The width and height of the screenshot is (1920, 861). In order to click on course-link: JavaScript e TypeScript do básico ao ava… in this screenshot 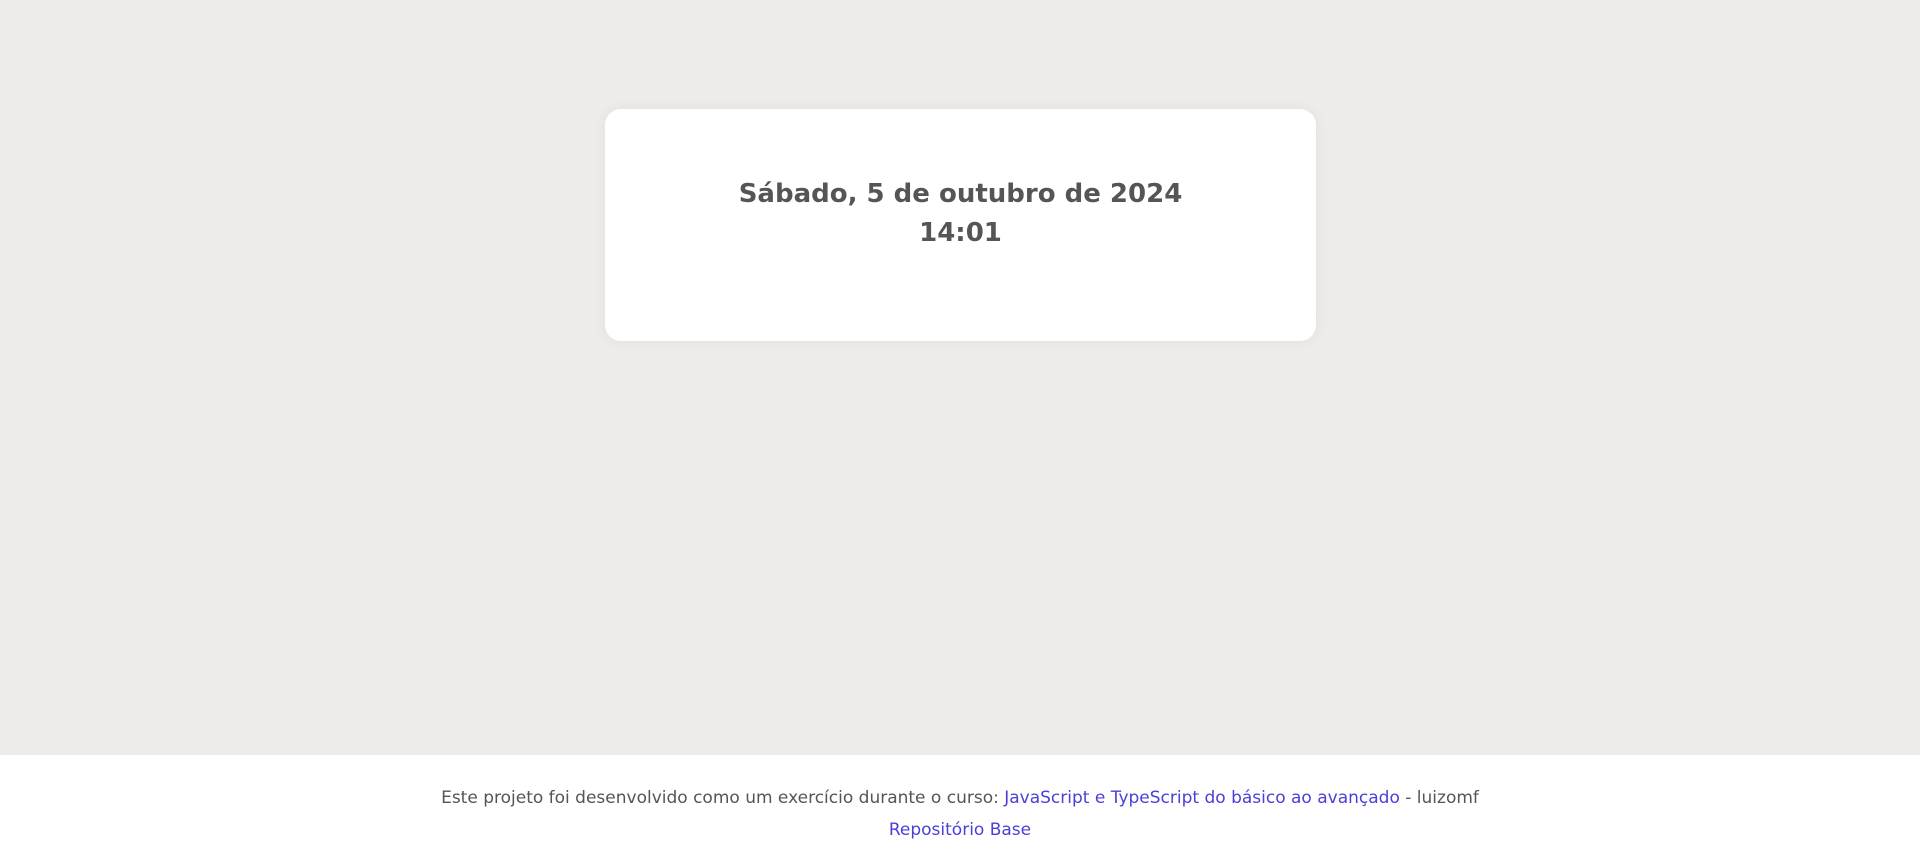, I will do `click(1202, 798)`.